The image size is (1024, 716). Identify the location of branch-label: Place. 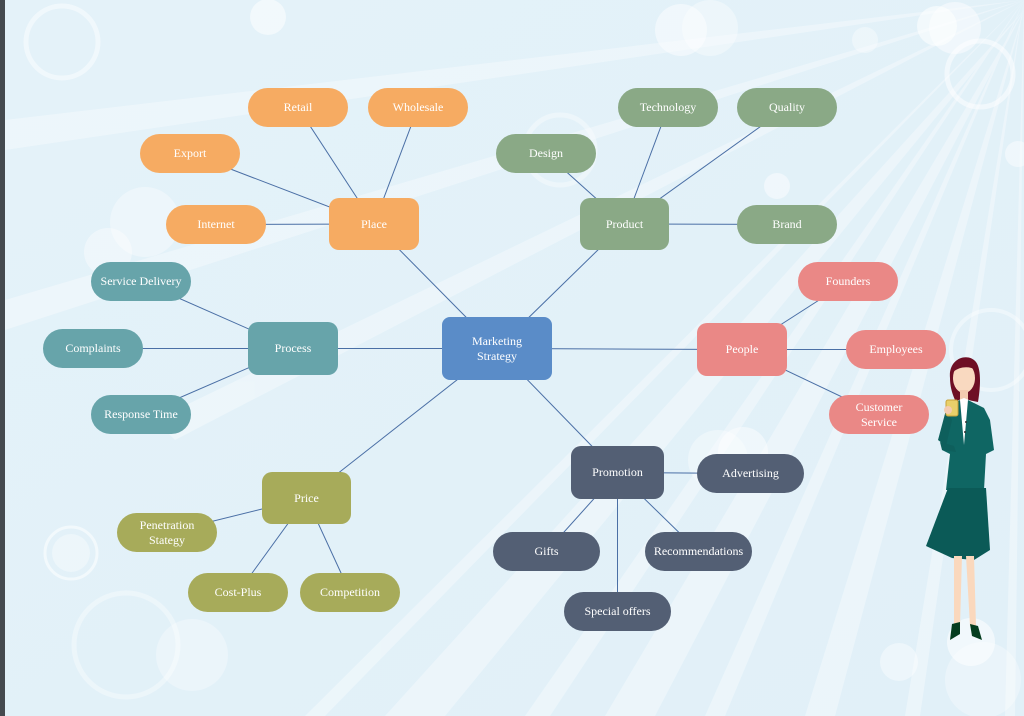
(374, 223).